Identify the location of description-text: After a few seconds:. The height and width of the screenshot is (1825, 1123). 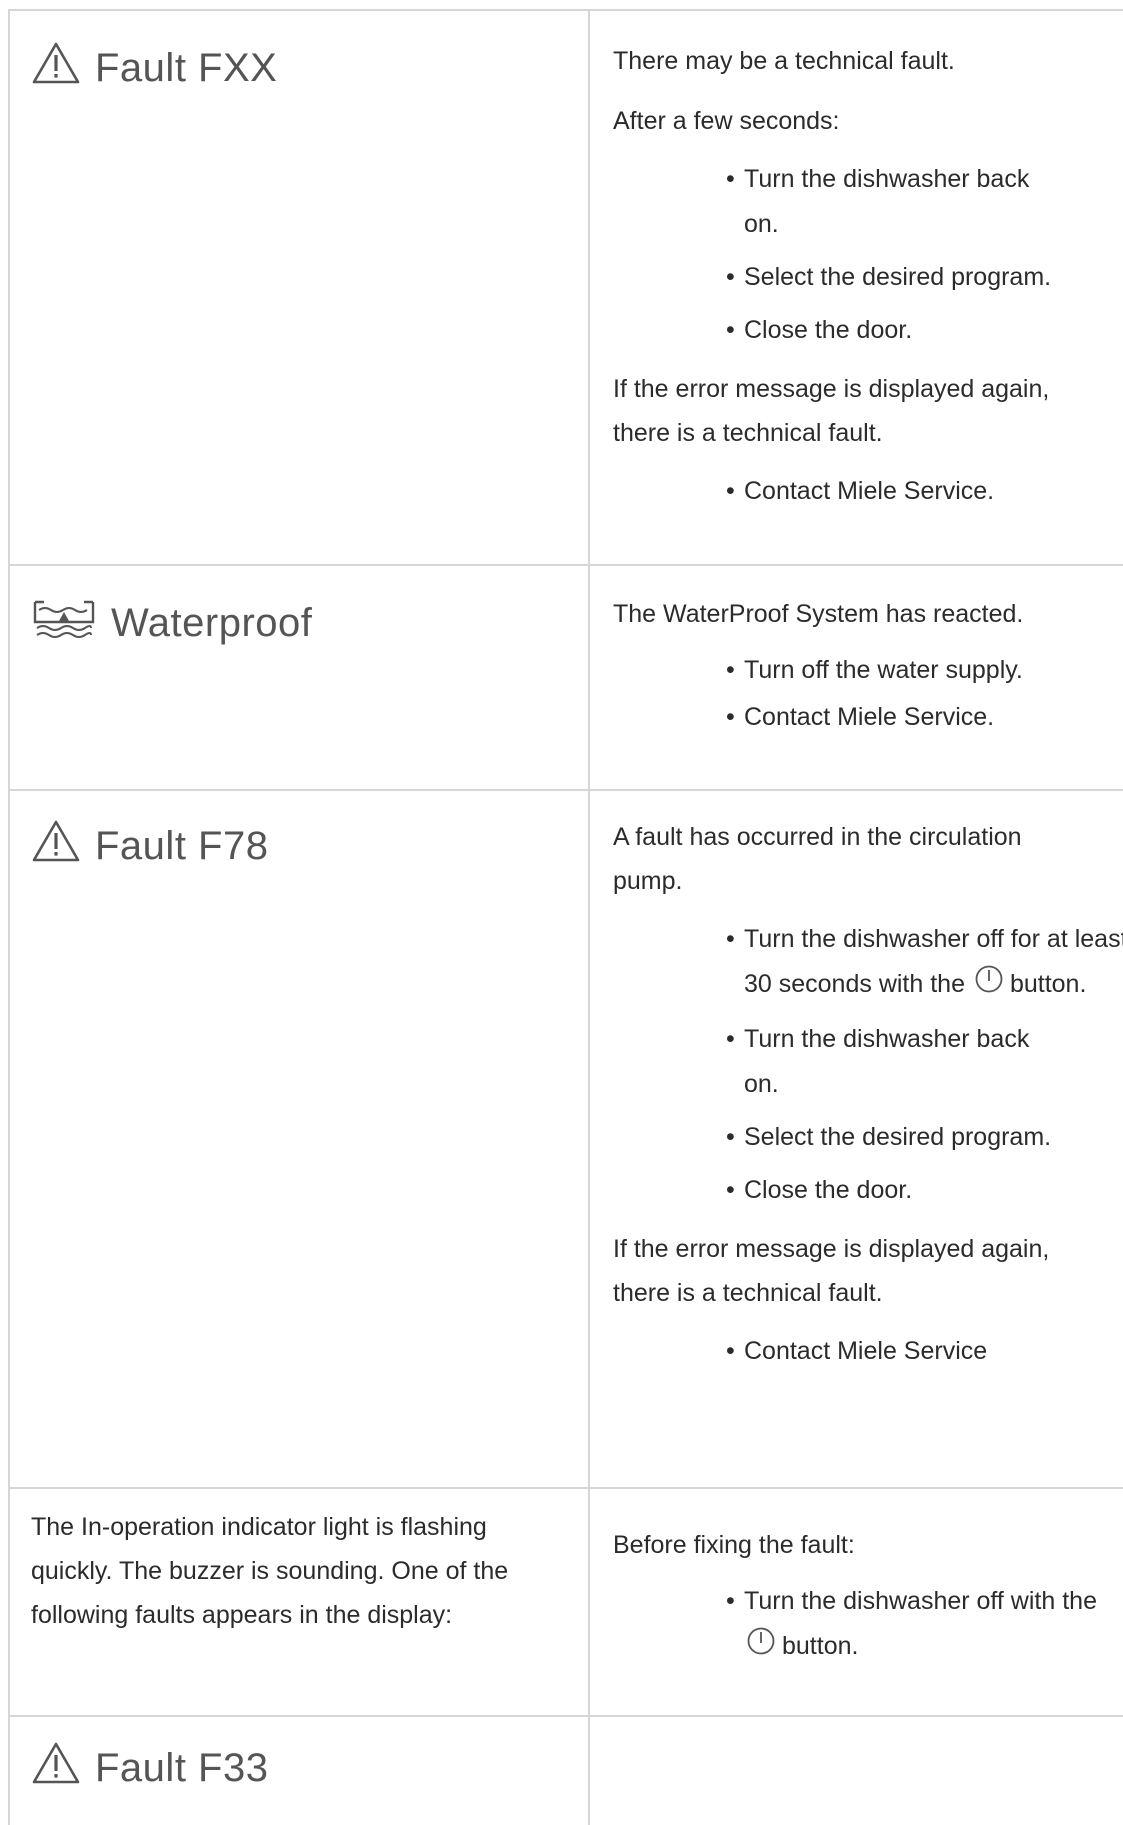
(726, 121).